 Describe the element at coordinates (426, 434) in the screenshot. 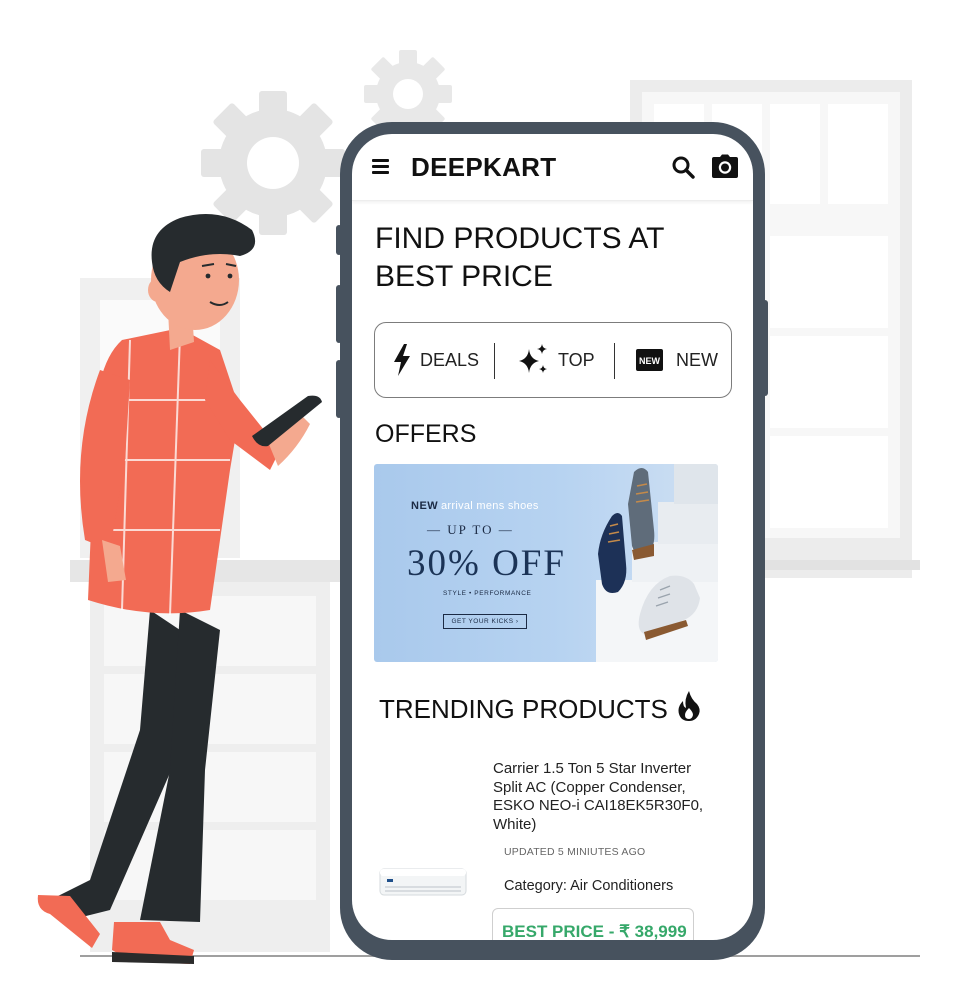

I see `offers-title: OFFERS` at that location.